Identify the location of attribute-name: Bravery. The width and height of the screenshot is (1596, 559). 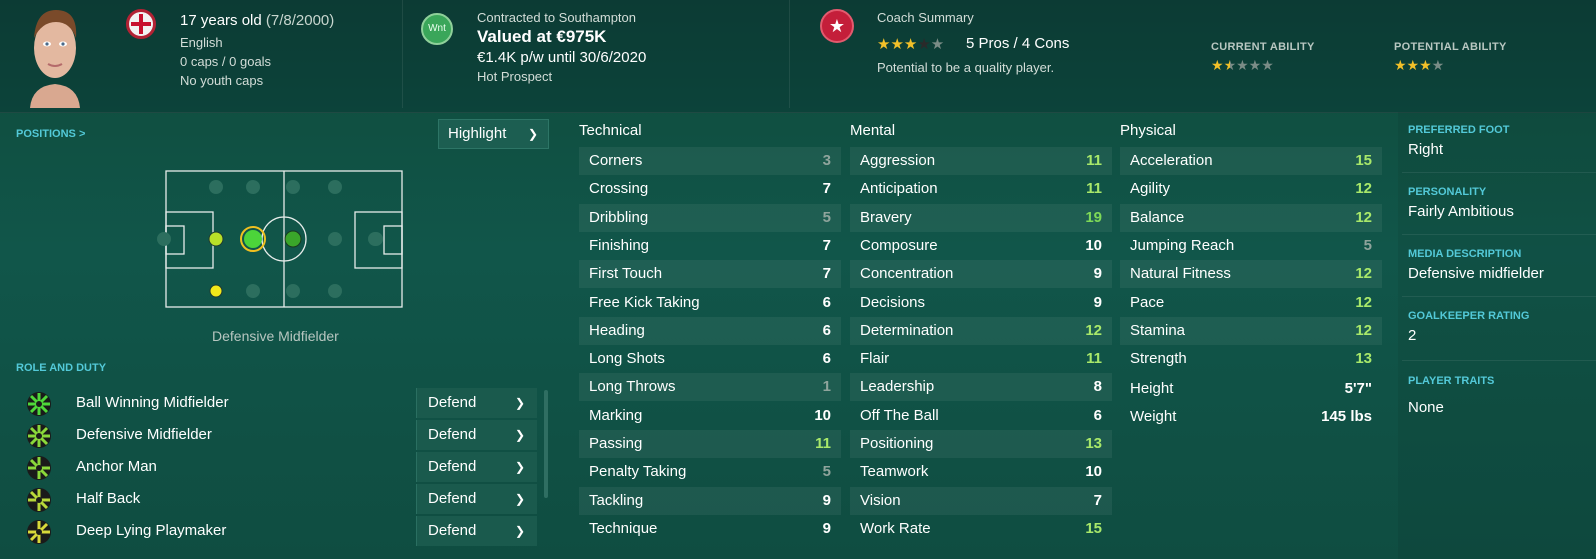
(886, 217).